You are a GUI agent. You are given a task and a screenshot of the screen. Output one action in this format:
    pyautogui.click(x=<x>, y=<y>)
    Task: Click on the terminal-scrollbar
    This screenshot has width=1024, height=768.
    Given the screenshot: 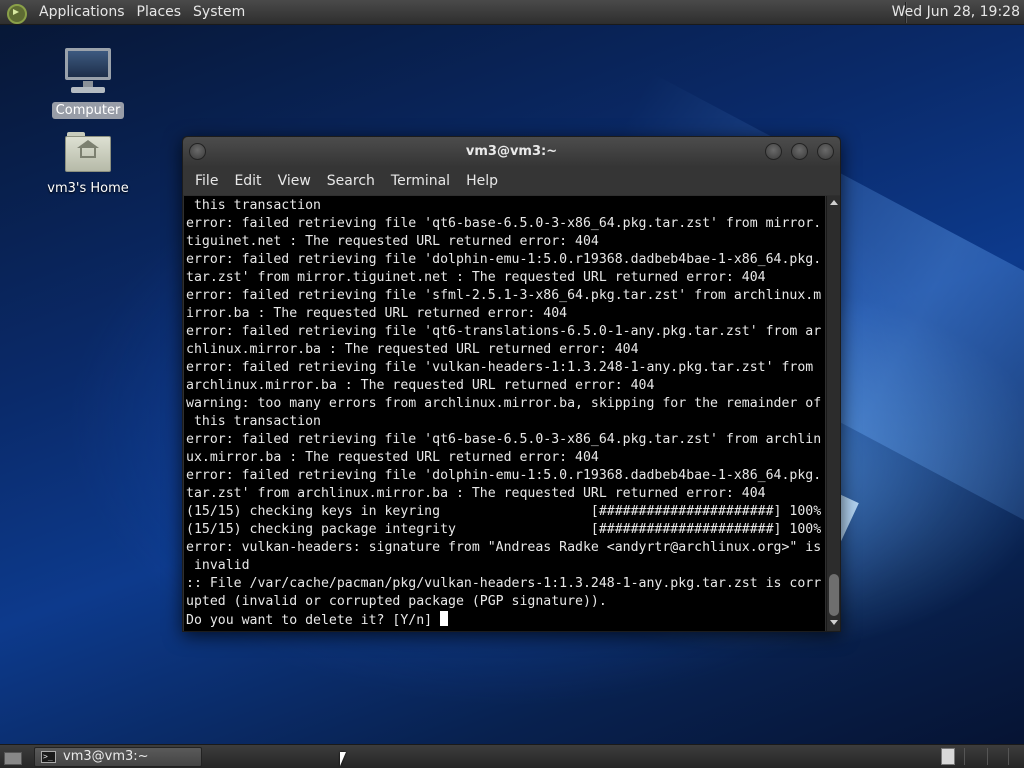 What is the action you would take?
    pyautogui.click(x=833, y=413)
    